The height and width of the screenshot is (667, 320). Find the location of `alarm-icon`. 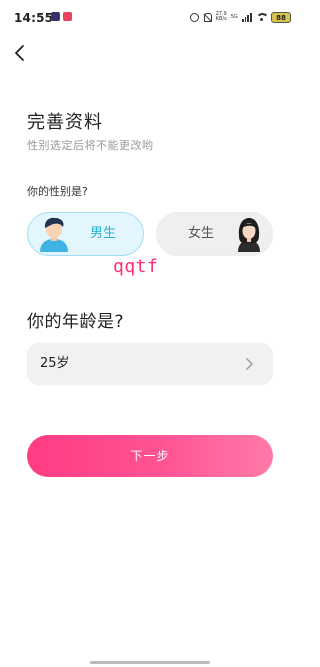

alarm-icon is located at coordinates (194, 17).